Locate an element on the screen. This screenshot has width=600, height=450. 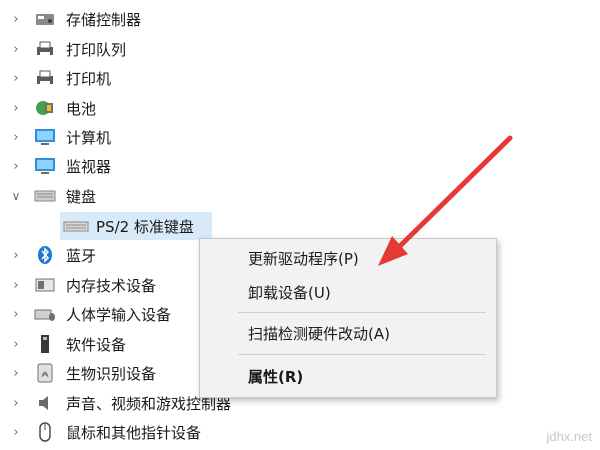
biometric-icon is located at coordinates (45, 373).